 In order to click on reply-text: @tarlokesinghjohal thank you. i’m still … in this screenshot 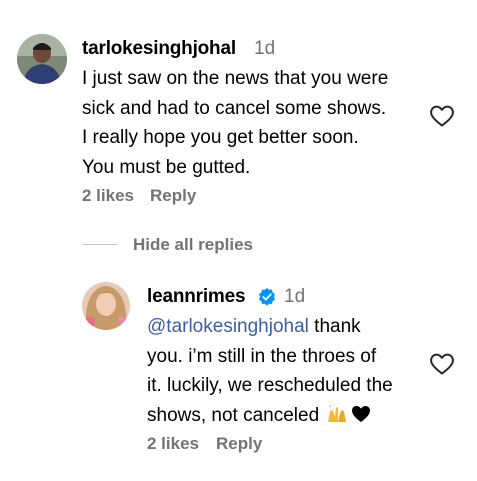, I will do `click(287, 371)`.